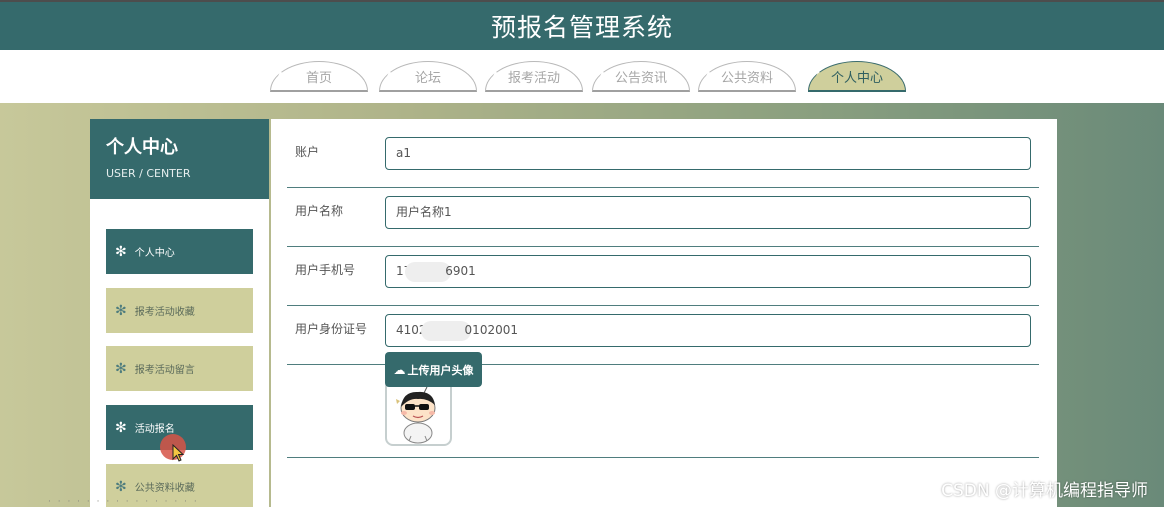  I want to click on upload-avatar-label: 上传用户头像, so click(440, 370).